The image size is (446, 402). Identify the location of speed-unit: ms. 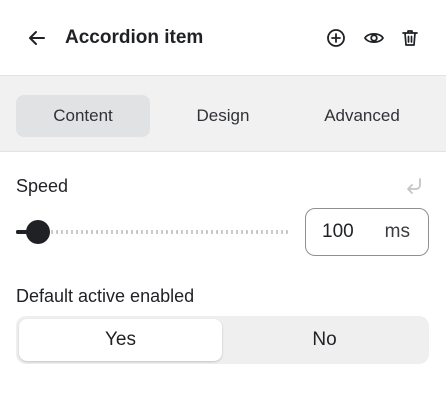
(397, 231).